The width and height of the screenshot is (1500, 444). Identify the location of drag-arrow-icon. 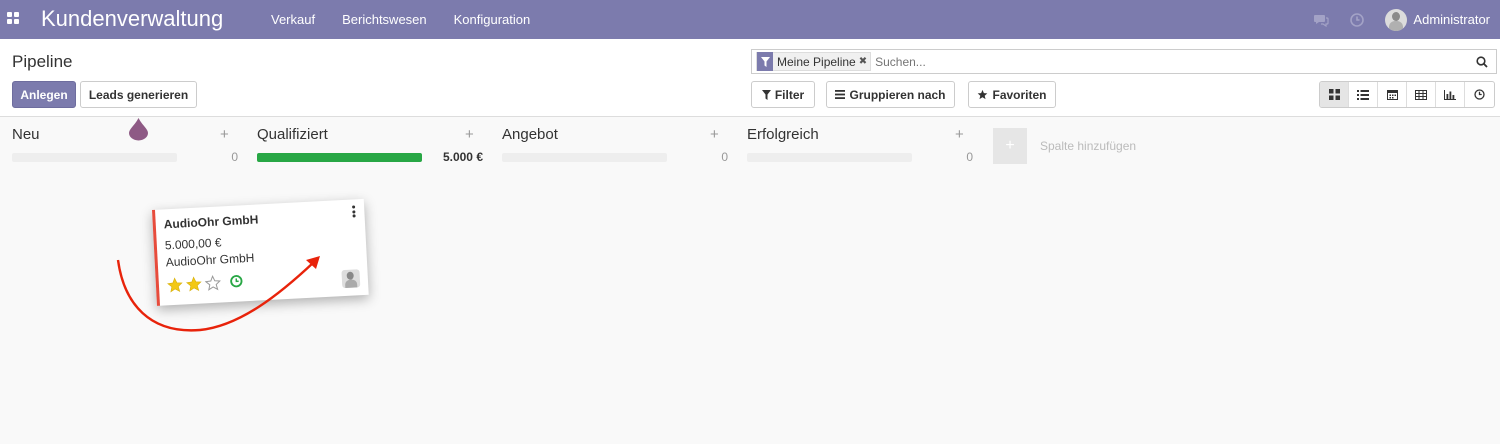
(218, 294).